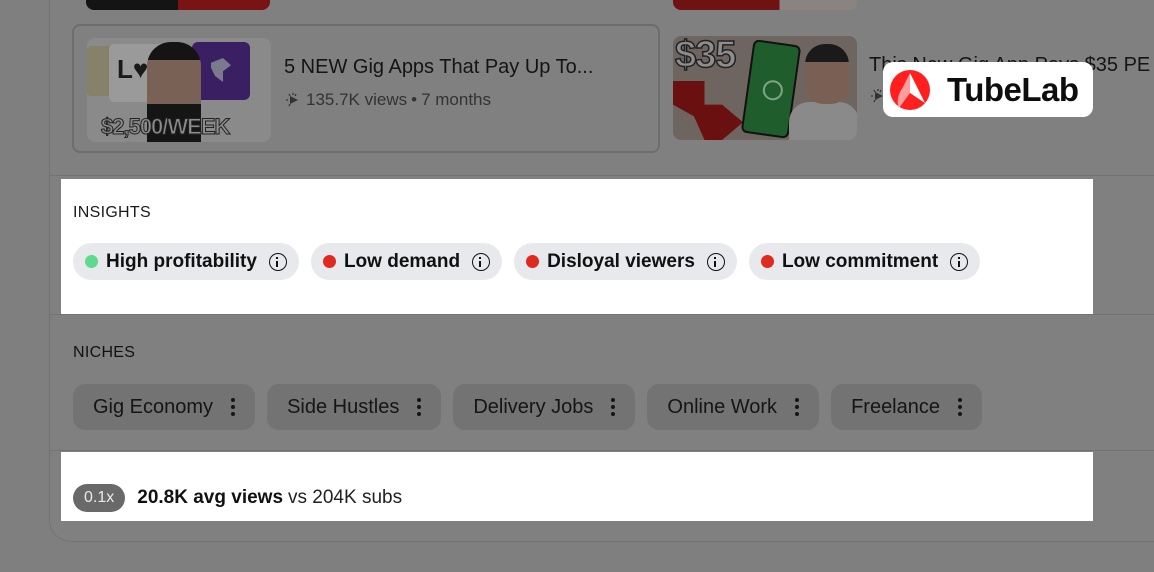 The width and height of the screenshot is (1154, 572). What do you see at coordinates (577, 486) in the screenshot?
I see `stats-section: 0.1x 20.8K avg views vs 204K subs` at bounding box center [577, 486].